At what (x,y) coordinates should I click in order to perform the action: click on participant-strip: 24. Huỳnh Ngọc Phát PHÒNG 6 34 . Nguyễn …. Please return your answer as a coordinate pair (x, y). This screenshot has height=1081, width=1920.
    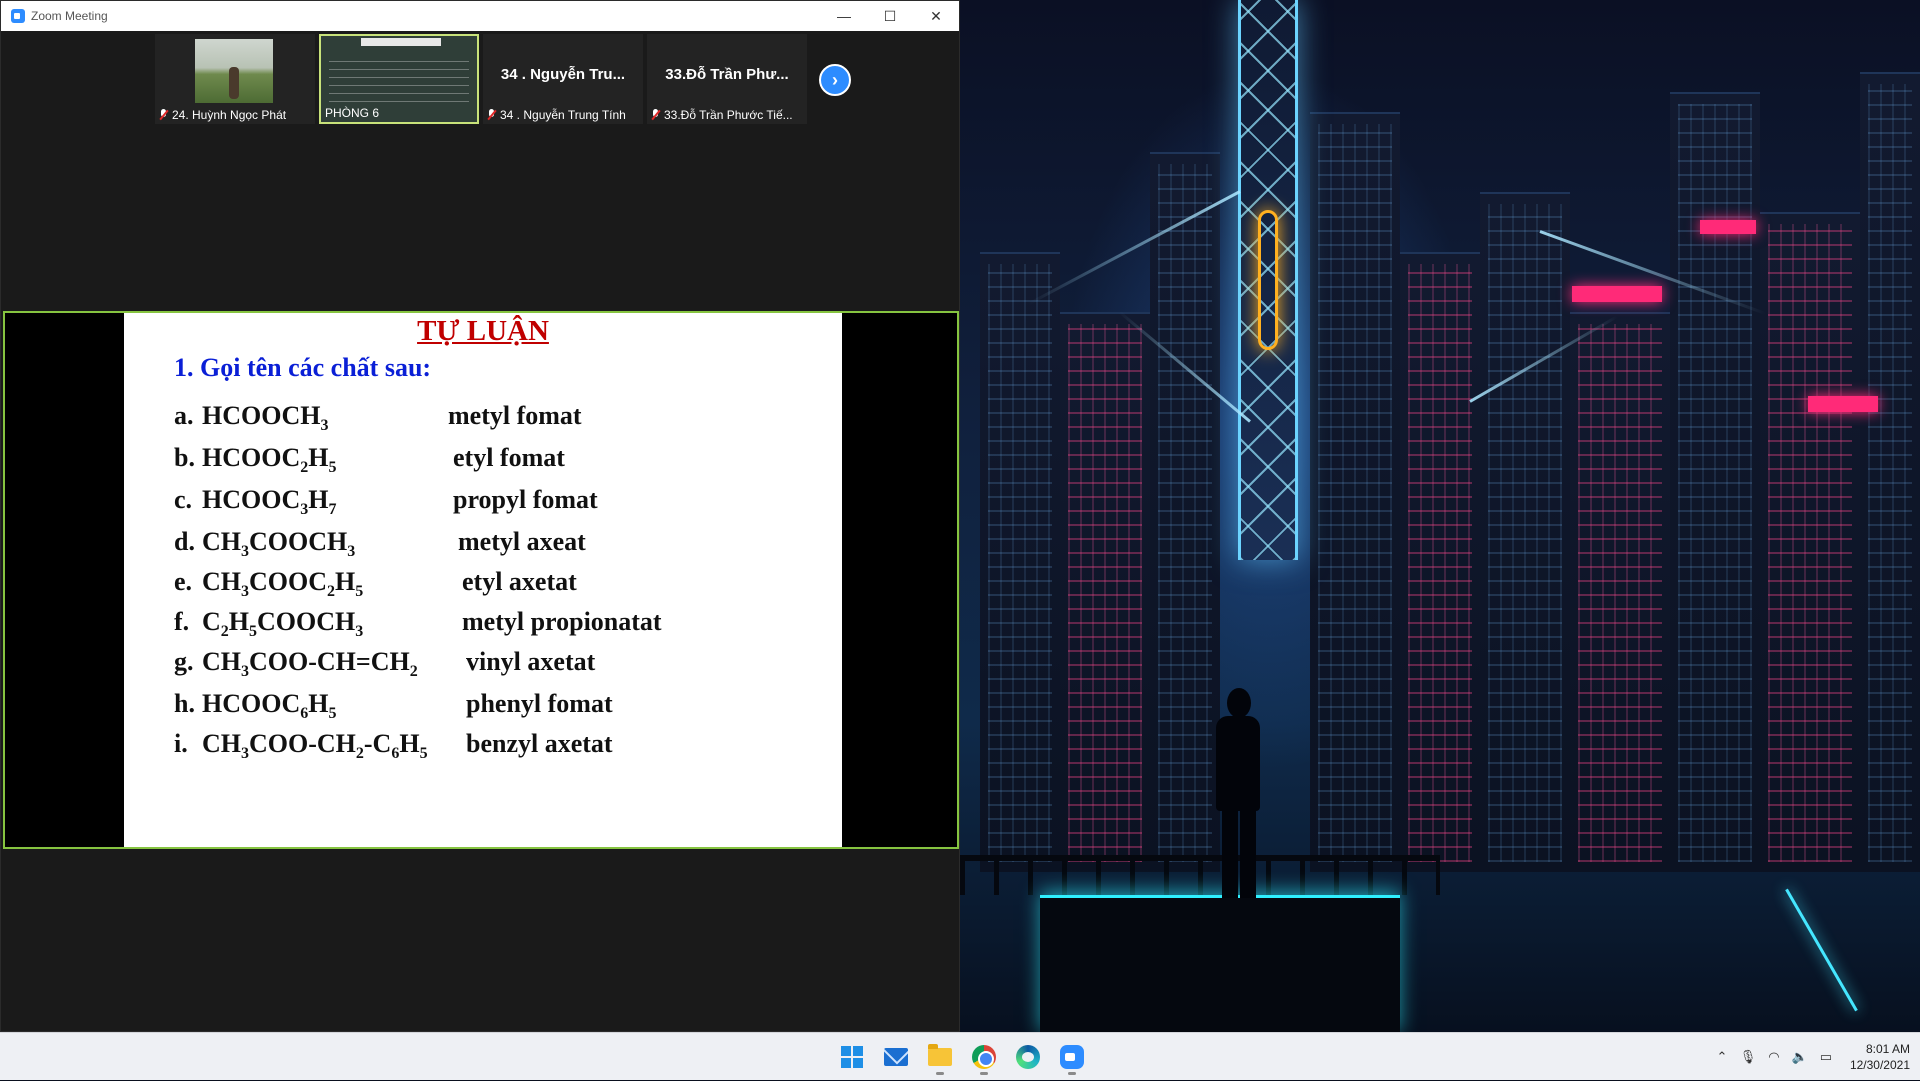
    Looking at the image, I should click on (481, 79).